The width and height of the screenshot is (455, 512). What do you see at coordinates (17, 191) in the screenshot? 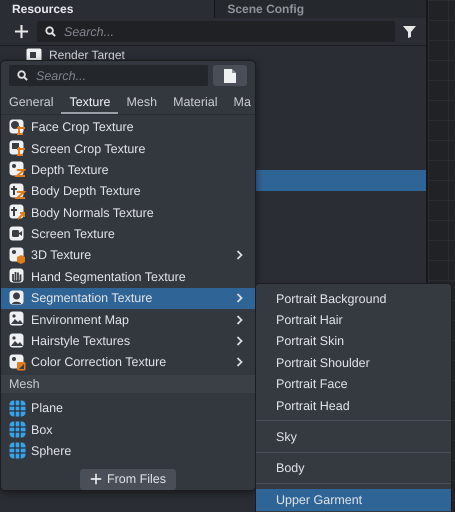
I see `body-depth-icon` at bounding box center [17, 191].